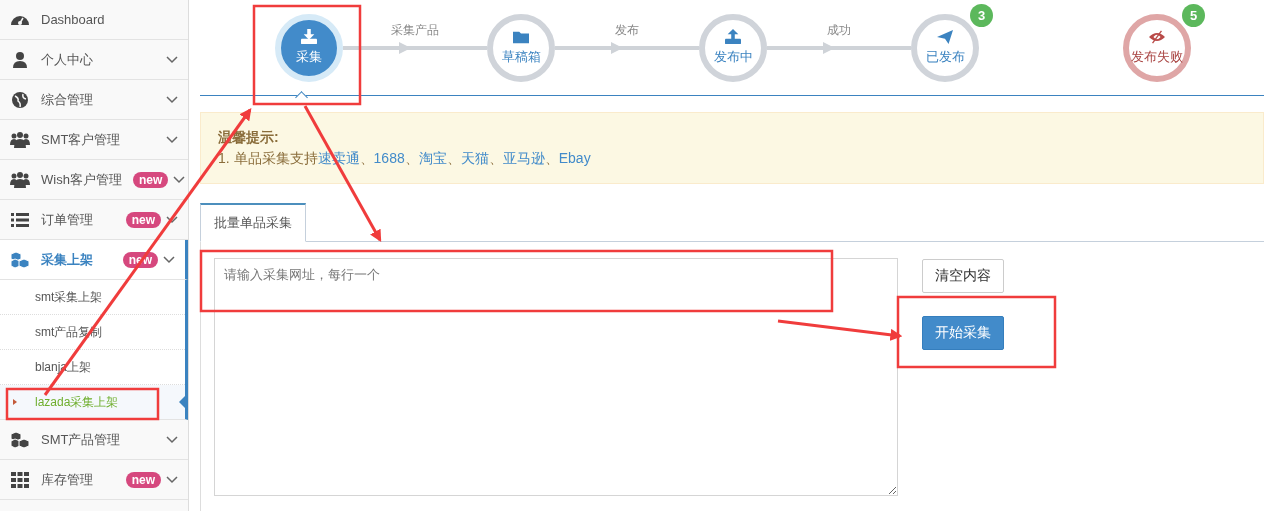  Describe the element at coordinates (521, 47) in the screenshot. I see `step-circle: 草稿箱` at that location.